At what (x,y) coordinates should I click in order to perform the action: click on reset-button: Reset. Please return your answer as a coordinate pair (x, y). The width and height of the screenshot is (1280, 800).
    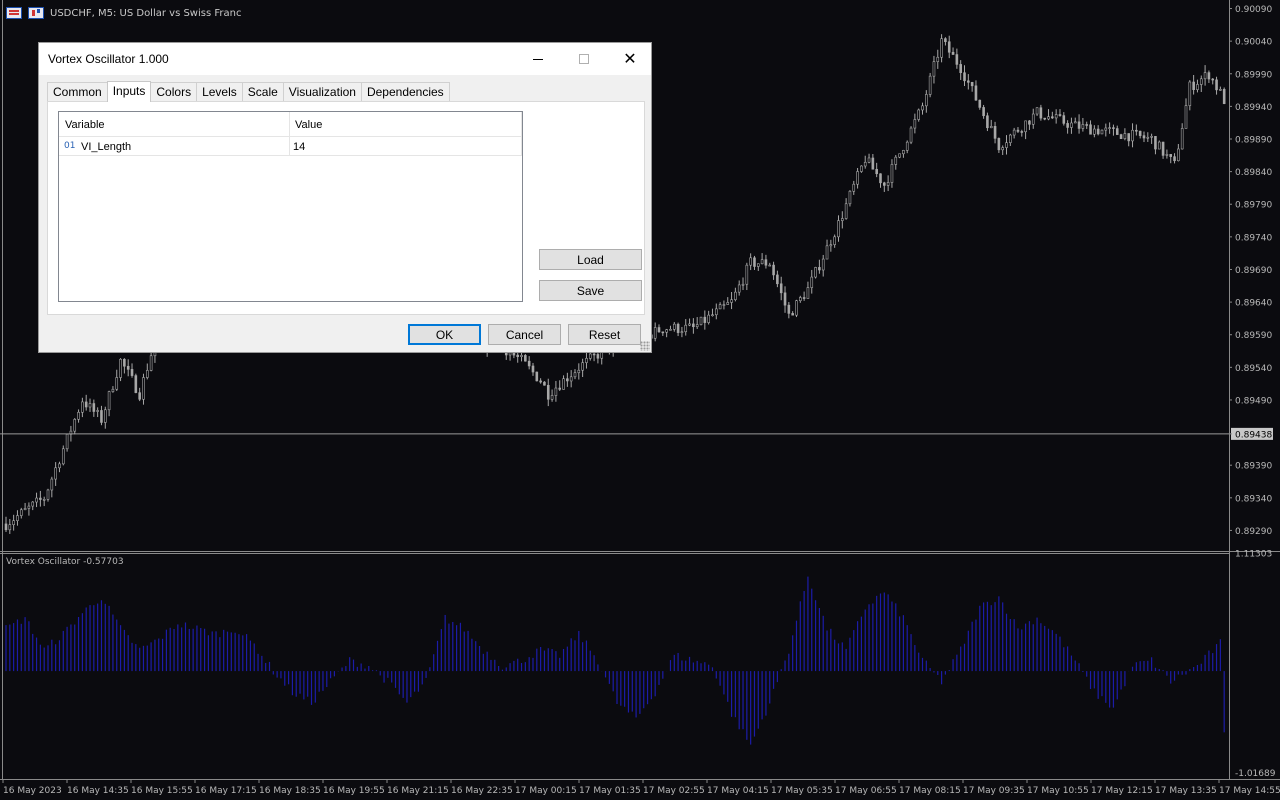
    Looking at the image, I should click on (604, 334).